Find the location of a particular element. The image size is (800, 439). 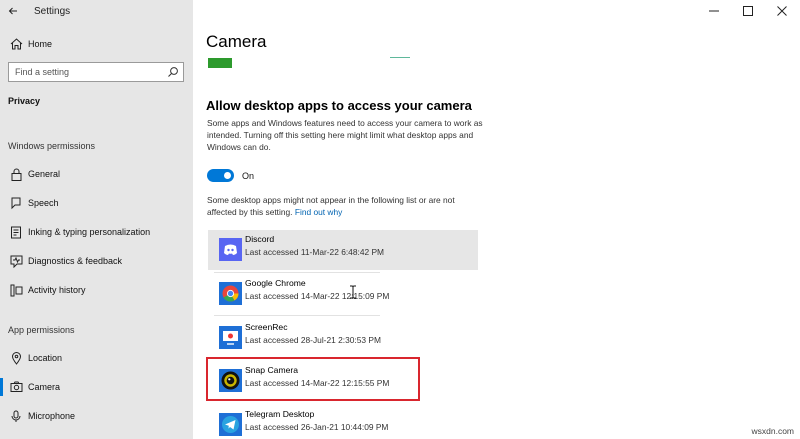

search-box is located at coordinates (96, 72).